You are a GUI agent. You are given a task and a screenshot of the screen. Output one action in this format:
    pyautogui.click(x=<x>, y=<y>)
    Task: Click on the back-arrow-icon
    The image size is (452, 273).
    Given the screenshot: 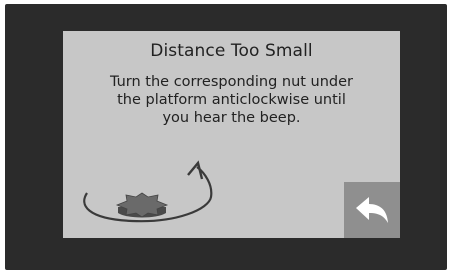 What is the action you would take?
    pyautogui.click(x=372, y=210)
    